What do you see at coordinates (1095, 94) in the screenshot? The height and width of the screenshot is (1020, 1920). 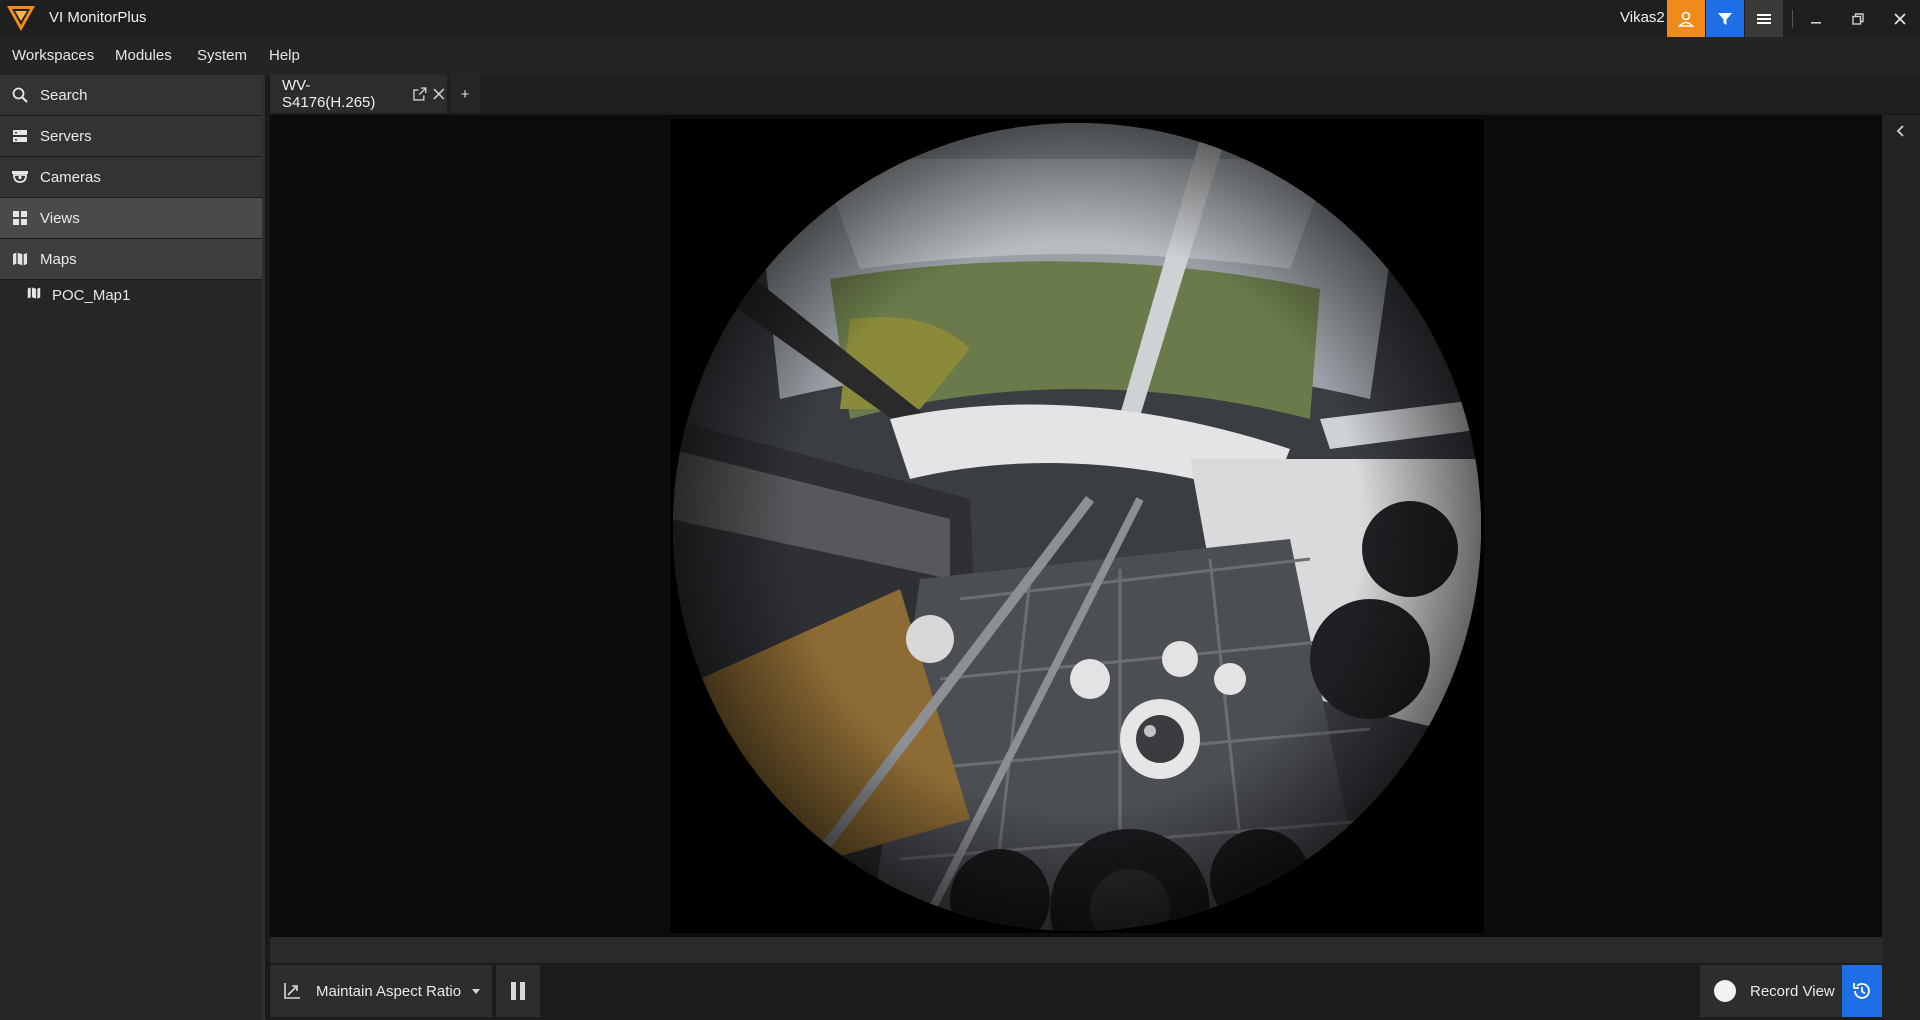 I see `view-tab-strip: WV-S4176(H.265) +` at bounding box center [1095, 94].